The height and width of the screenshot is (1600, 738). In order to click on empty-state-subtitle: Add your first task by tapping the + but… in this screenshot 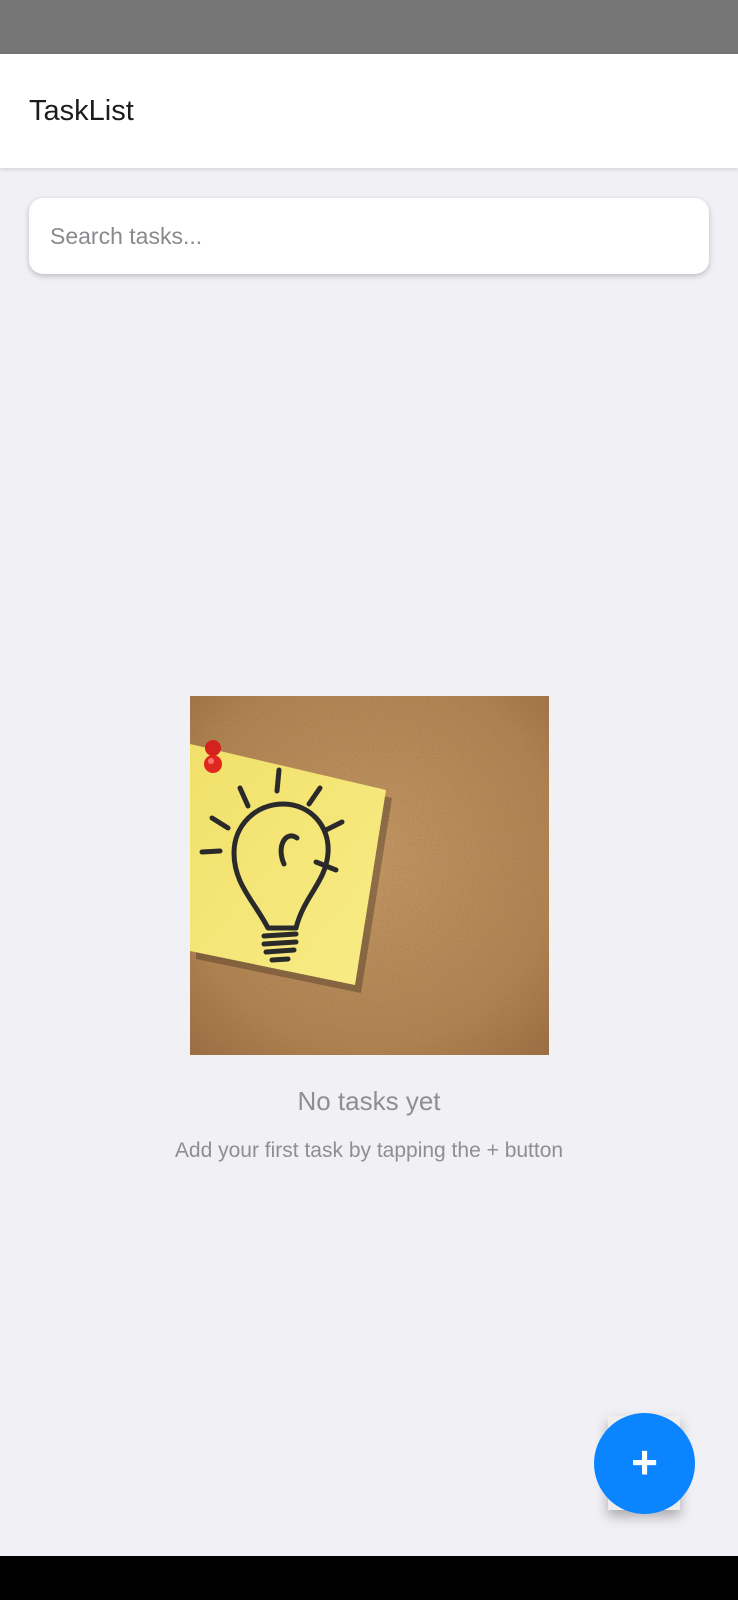, I will do `click(369, 1150)`.